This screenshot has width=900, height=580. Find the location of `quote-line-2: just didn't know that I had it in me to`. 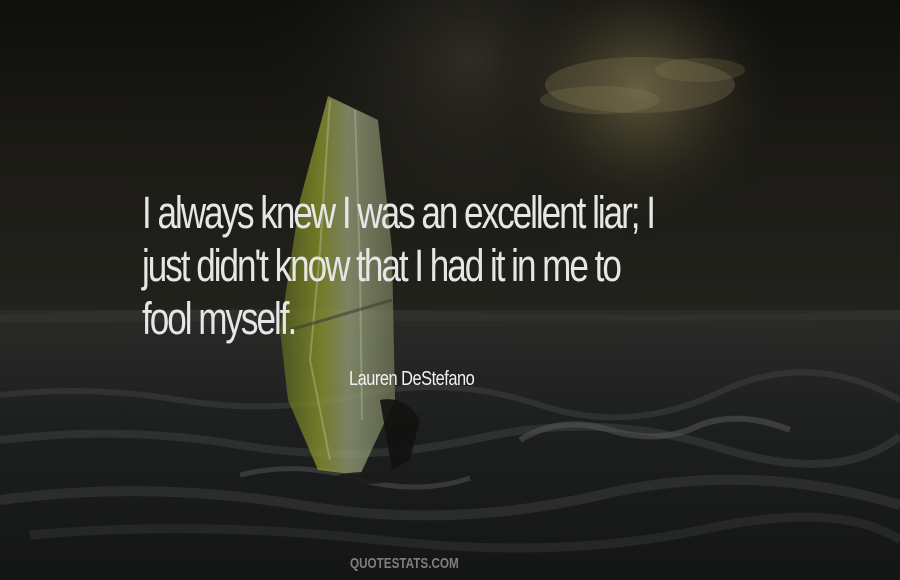

quote-line-2: just didn't know that I had it in me to is located at coordinates (382, 265).